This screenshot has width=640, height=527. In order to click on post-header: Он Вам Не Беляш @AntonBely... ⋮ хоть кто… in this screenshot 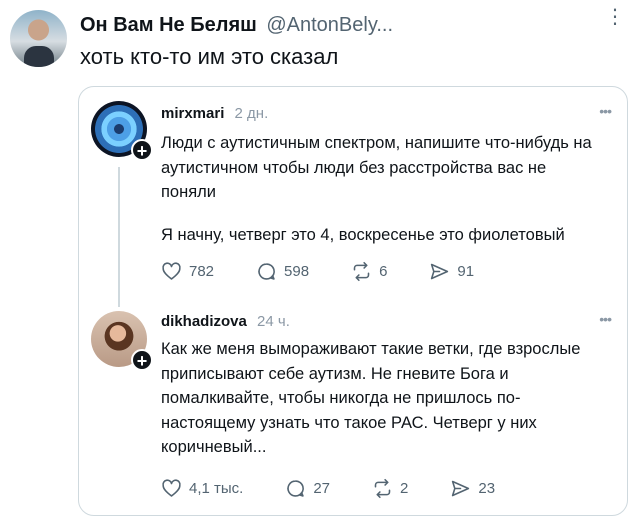, I will do `click(320, 38)`.